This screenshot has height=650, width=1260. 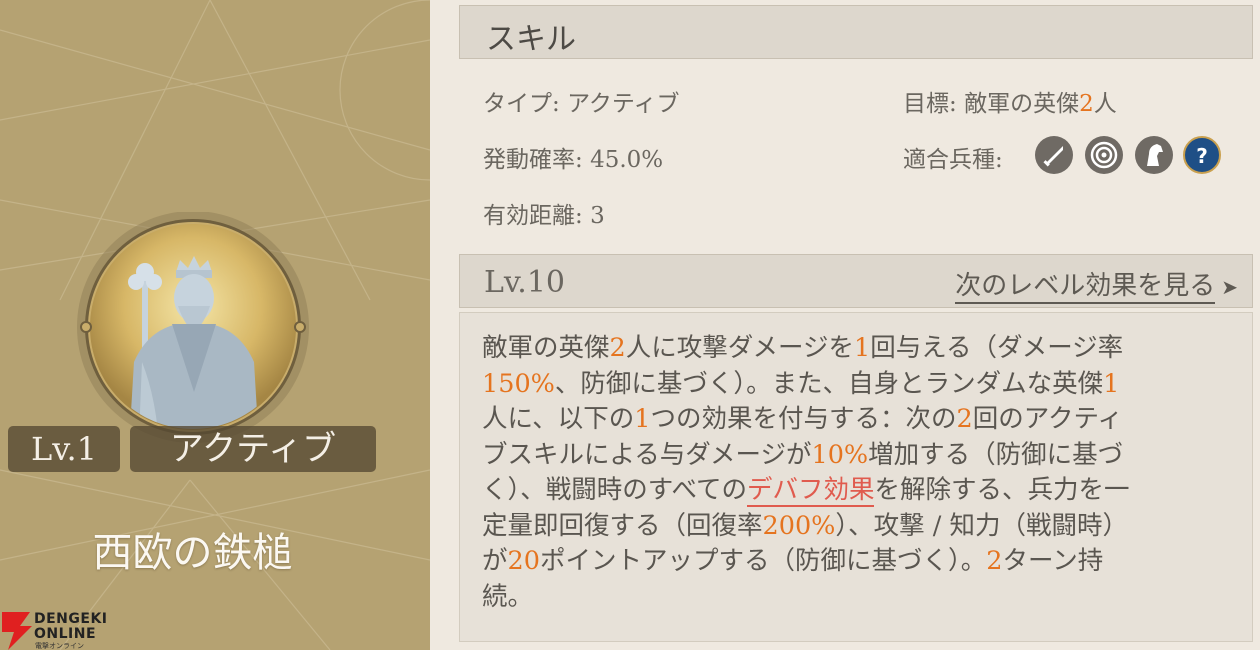 I want to click on highlight-value: 150%, so click(x=518, y=383).